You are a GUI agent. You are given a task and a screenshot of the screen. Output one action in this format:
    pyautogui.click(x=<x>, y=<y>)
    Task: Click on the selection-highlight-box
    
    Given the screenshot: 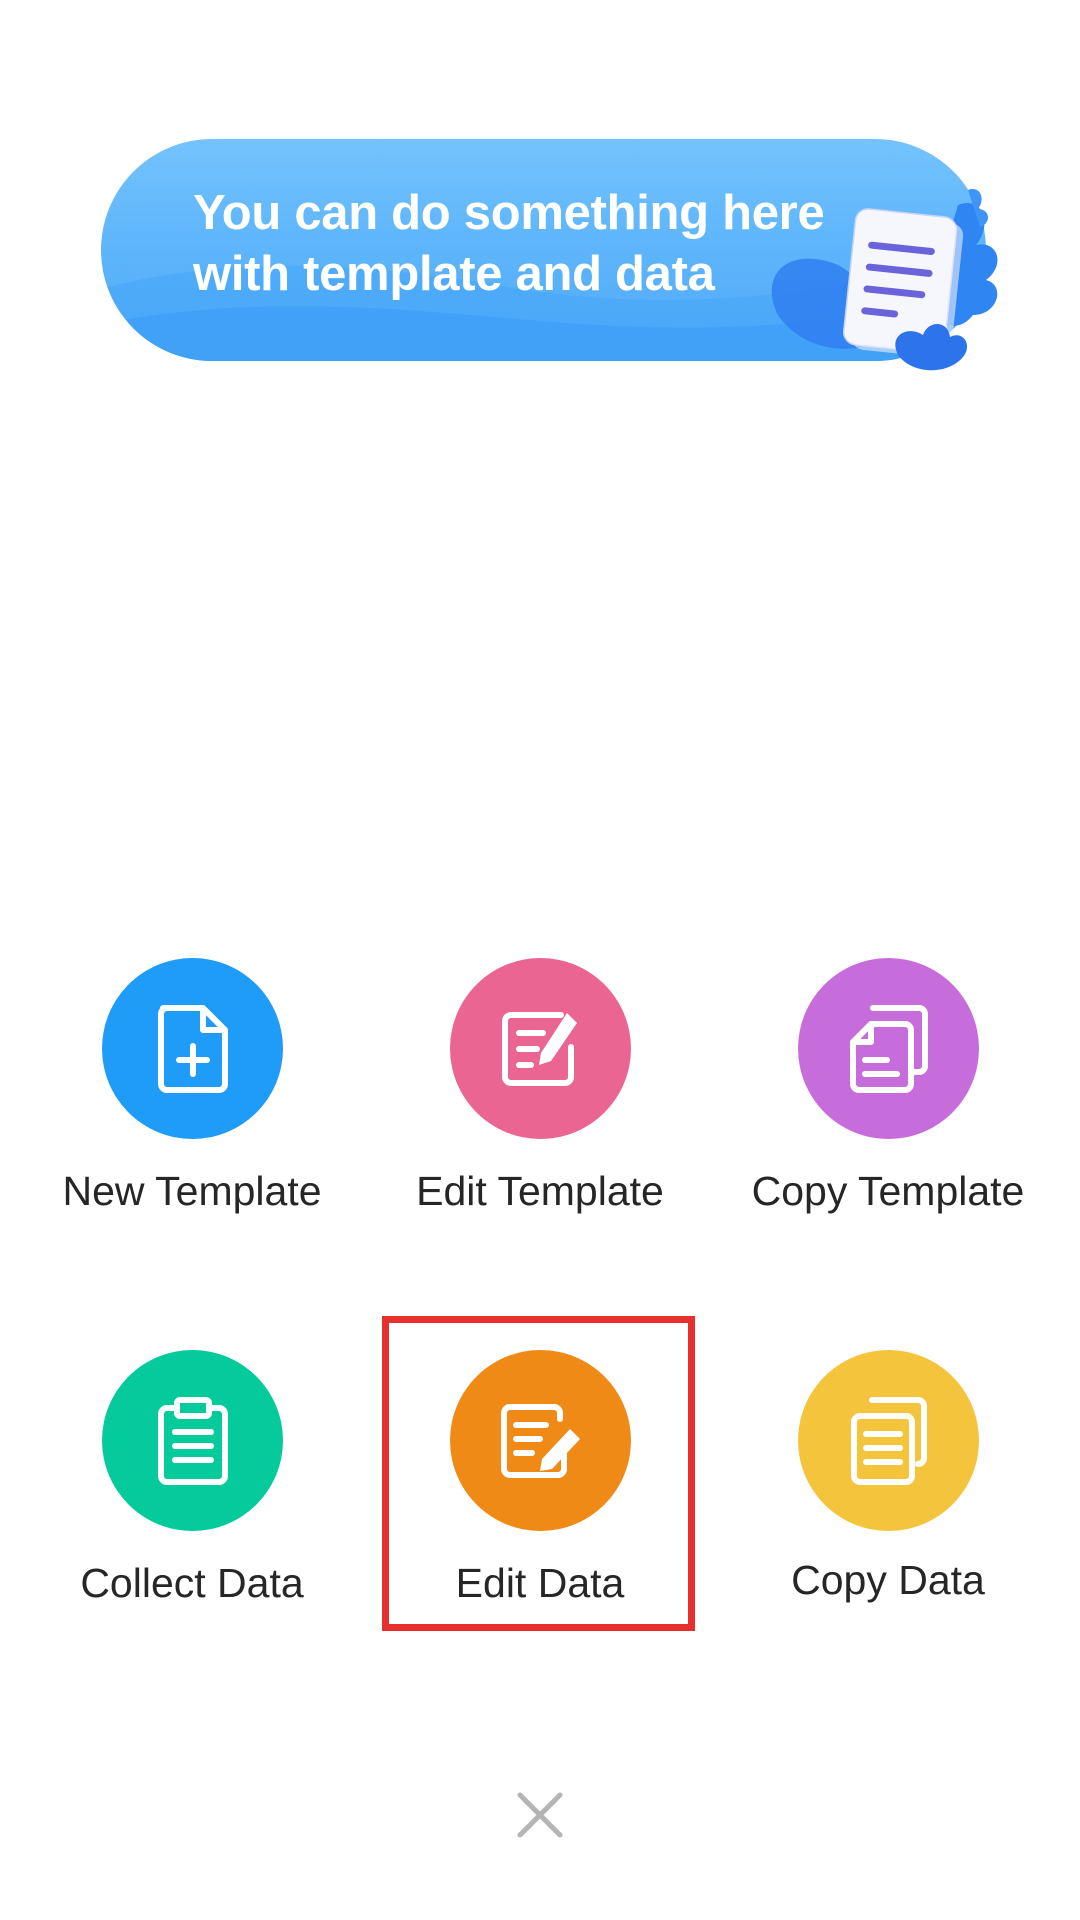 What is the action you would take?
    pyautogui.click(x=538, y=1473)
    